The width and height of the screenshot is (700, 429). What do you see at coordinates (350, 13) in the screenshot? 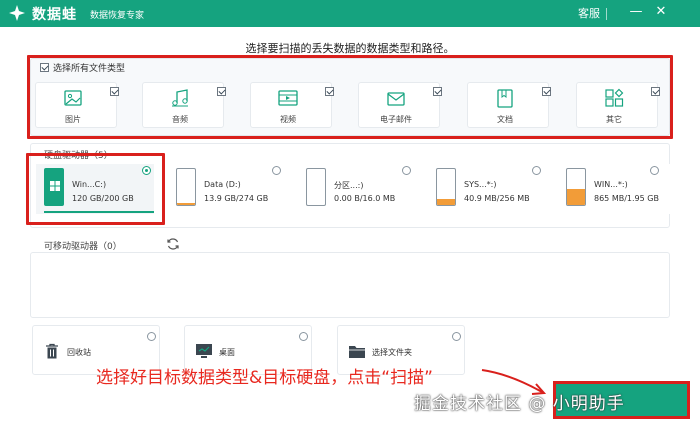
I see `title-bar: 数据蛙 数据恢复专家 客服 — ✕` at bounding box center [350, 13].